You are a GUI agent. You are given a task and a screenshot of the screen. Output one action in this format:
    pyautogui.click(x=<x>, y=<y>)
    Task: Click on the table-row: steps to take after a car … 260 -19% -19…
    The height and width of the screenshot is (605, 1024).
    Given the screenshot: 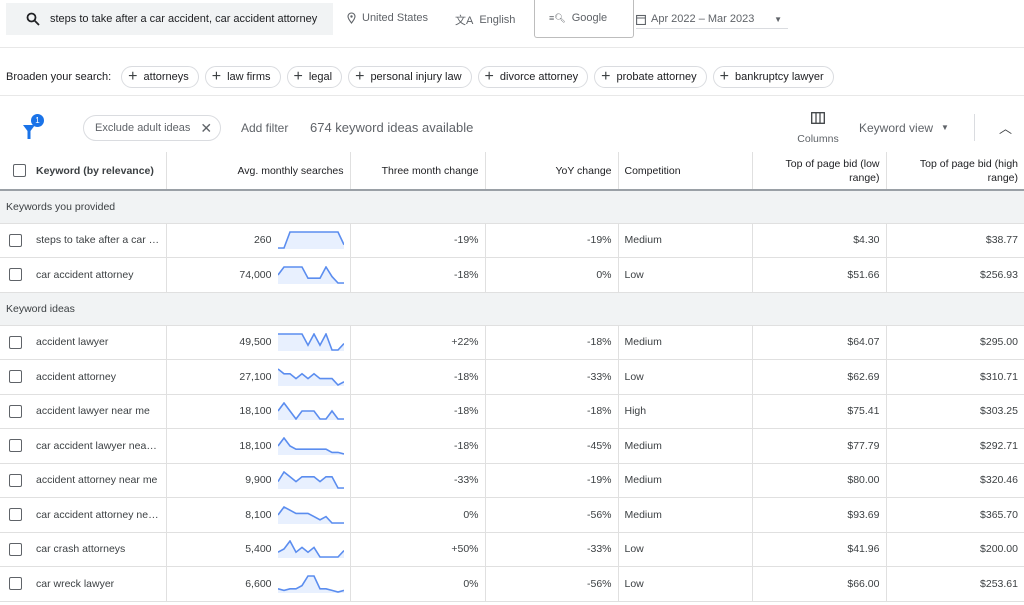 What is the action you would take?
    pyautogui.click(x=512, y=240)
    